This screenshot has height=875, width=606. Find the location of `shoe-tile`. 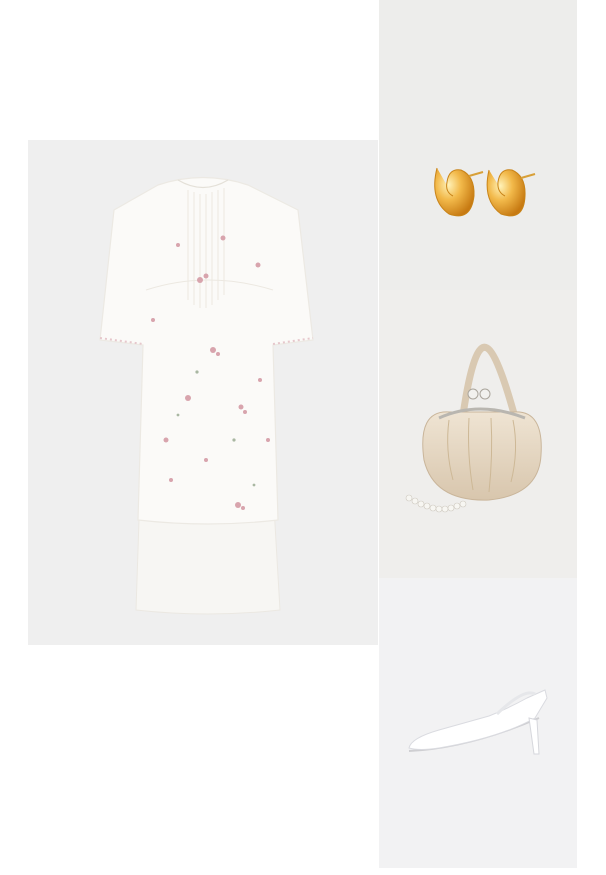

shoe-tile is located at coordinates (478, 723).